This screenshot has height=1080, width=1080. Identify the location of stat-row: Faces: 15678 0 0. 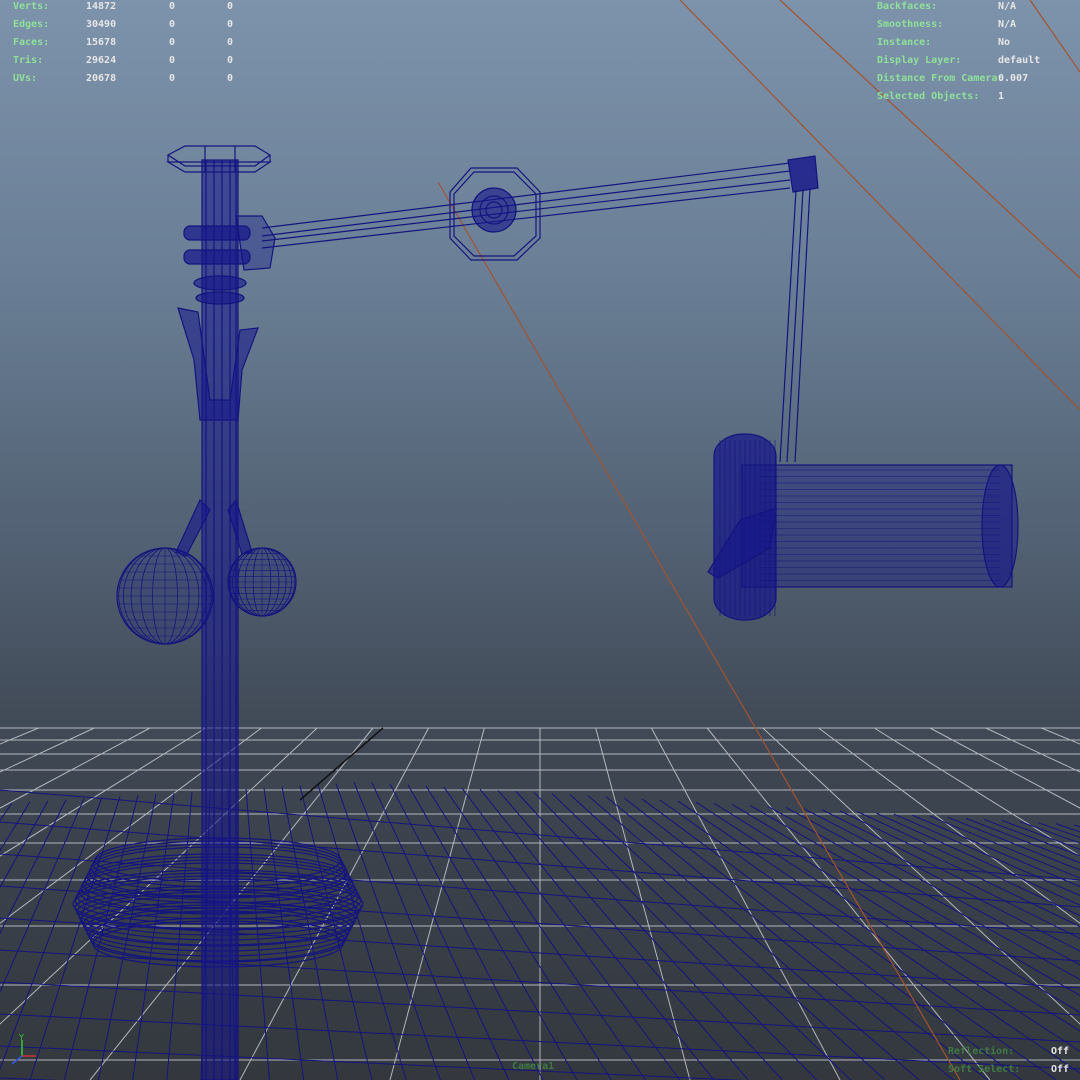
(133, 43).